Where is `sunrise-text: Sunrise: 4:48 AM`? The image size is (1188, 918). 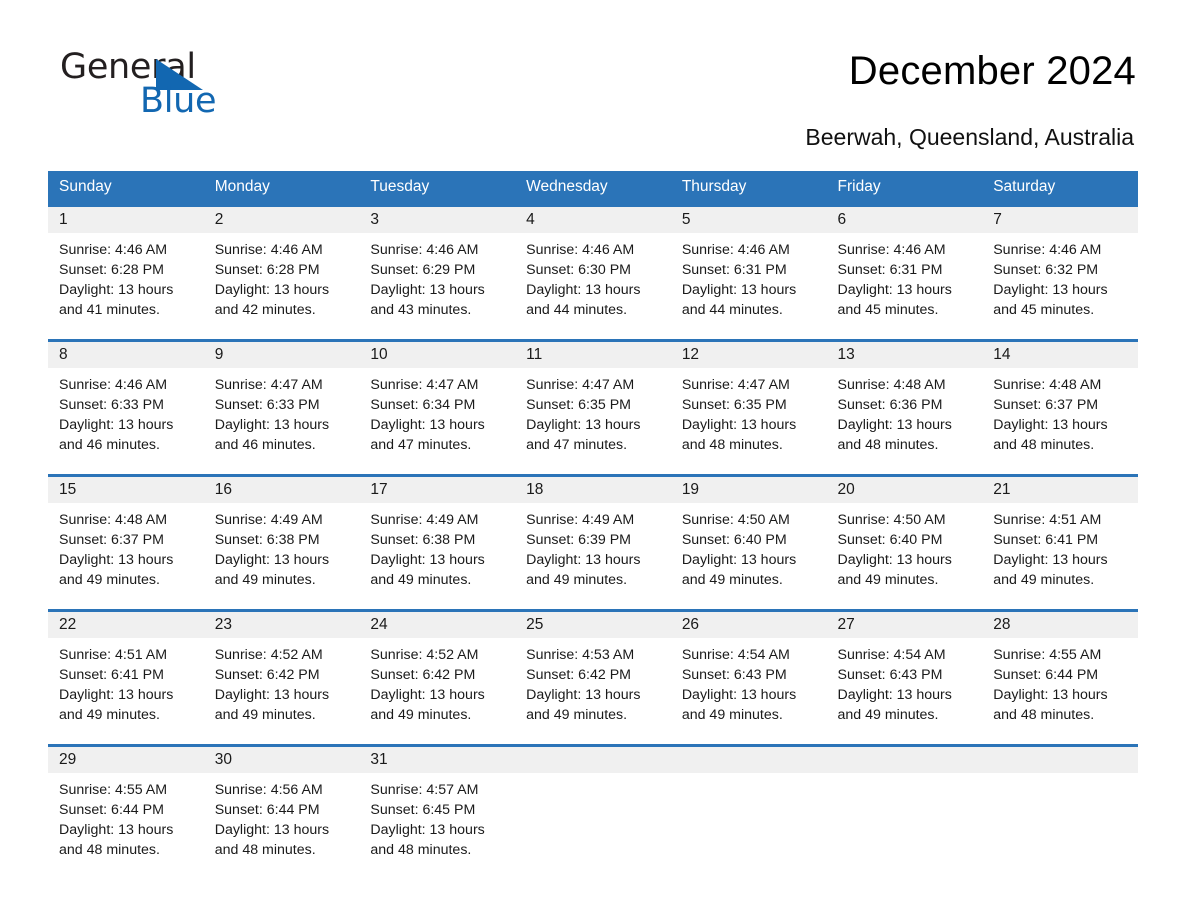 sunrise-text: Sunrise: 4:48 AM is located at coordinates (1047, 384).